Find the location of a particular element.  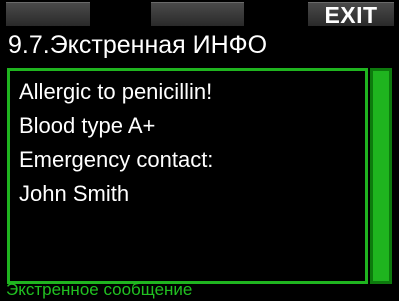

exit-button: EXIT is located at coordinates (351, 14).